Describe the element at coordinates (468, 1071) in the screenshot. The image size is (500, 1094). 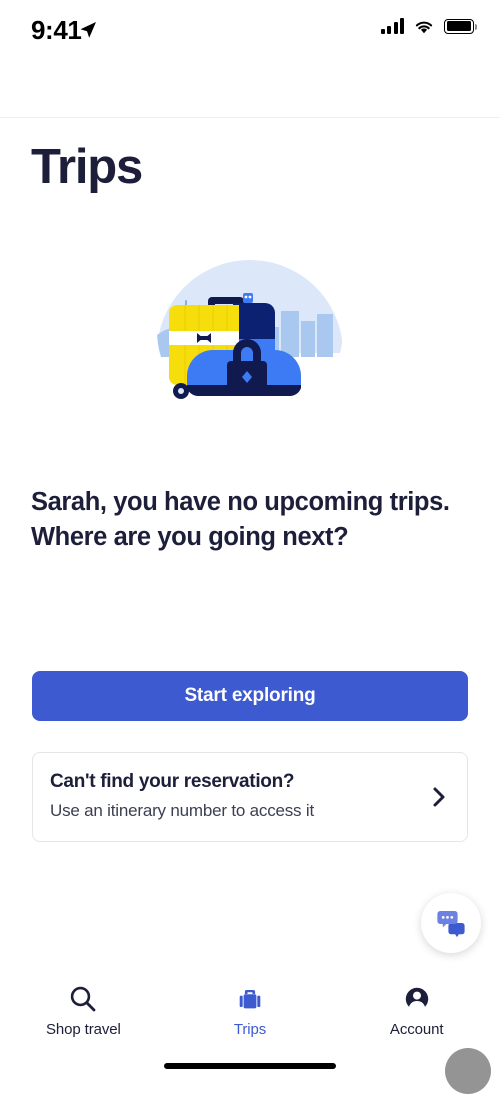
I see `touch-cursor-indicator` at that location.